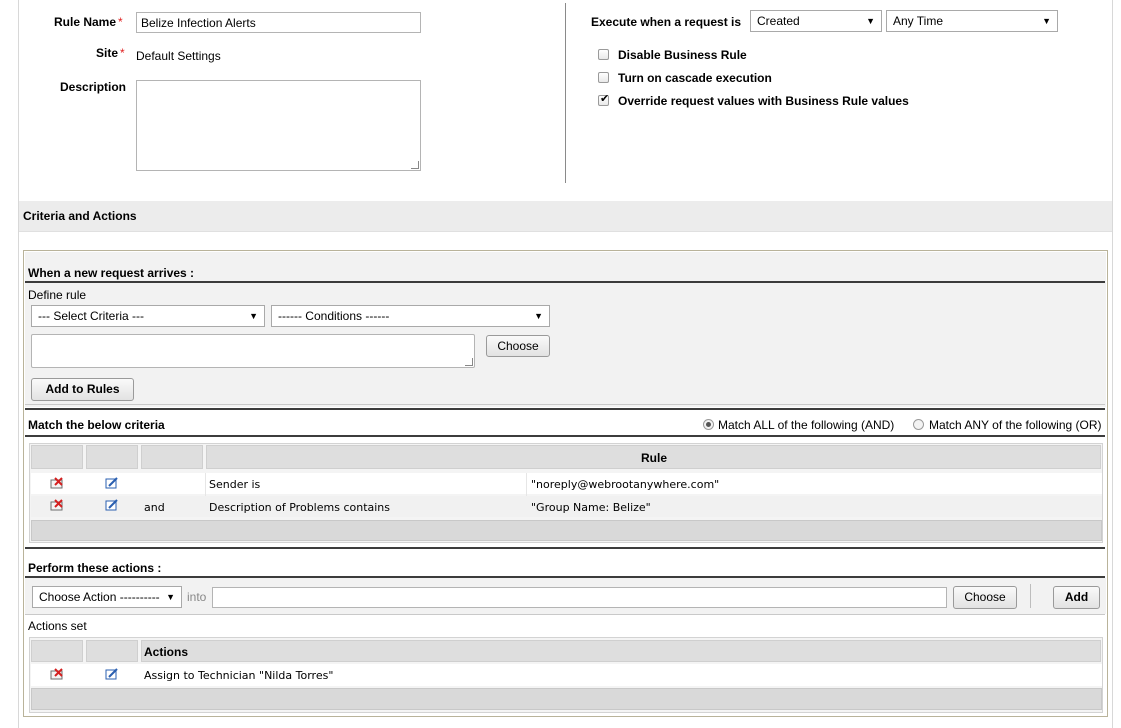 The height and width of the screenshot is (728, 1121). I want to click on rule-field: Description of Problems contains, so click(300, 507).